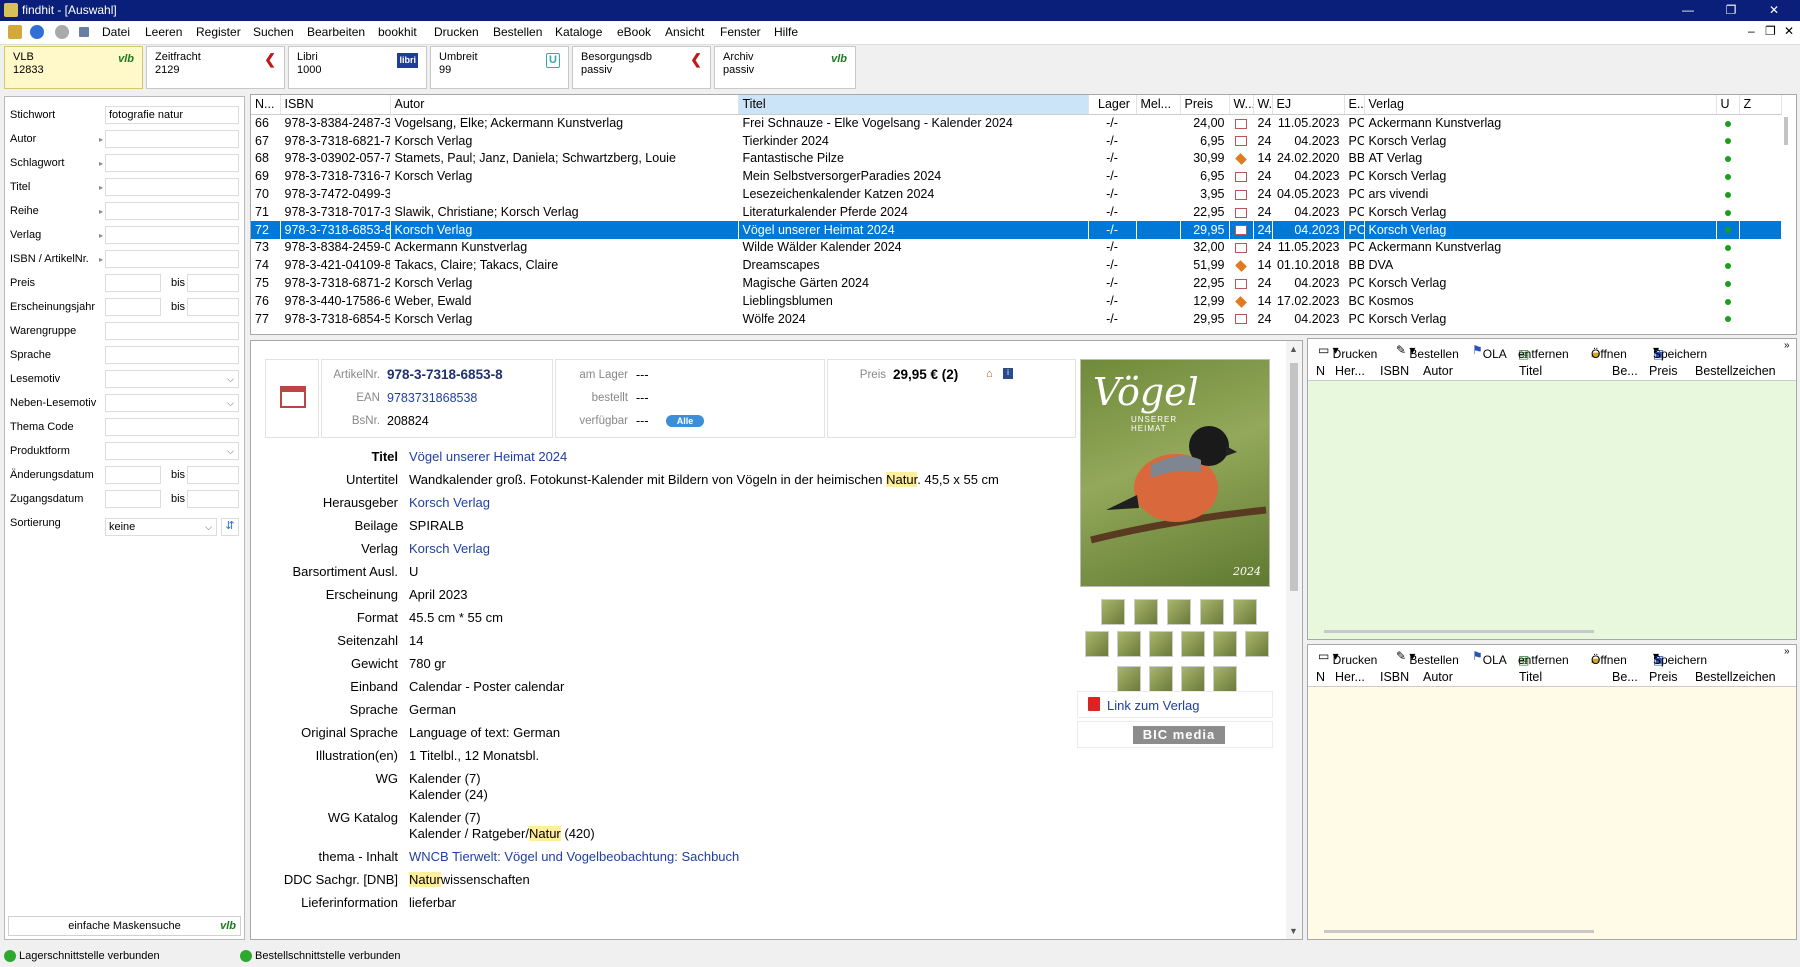 This screenshot has height=967, width=1800. I want to click on col-header-titel: Titel, so click(913, 105).